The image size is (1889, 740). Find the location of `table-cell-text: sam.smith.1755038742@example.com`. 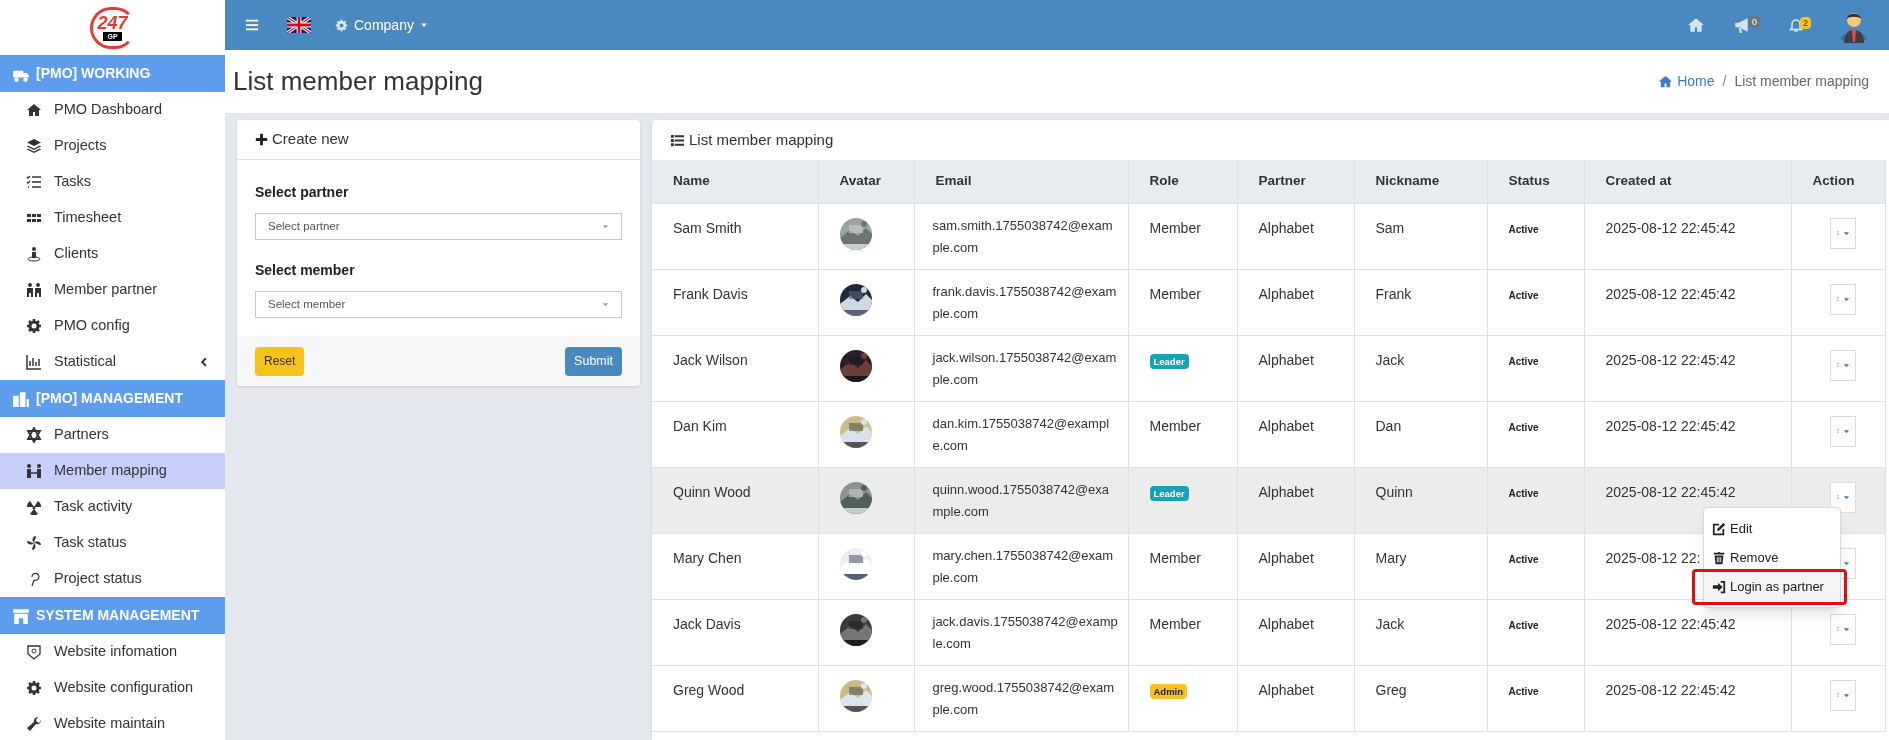

table-cell-text: sam.smith.1755038742@example.com is located at coordinates (1023, 236).